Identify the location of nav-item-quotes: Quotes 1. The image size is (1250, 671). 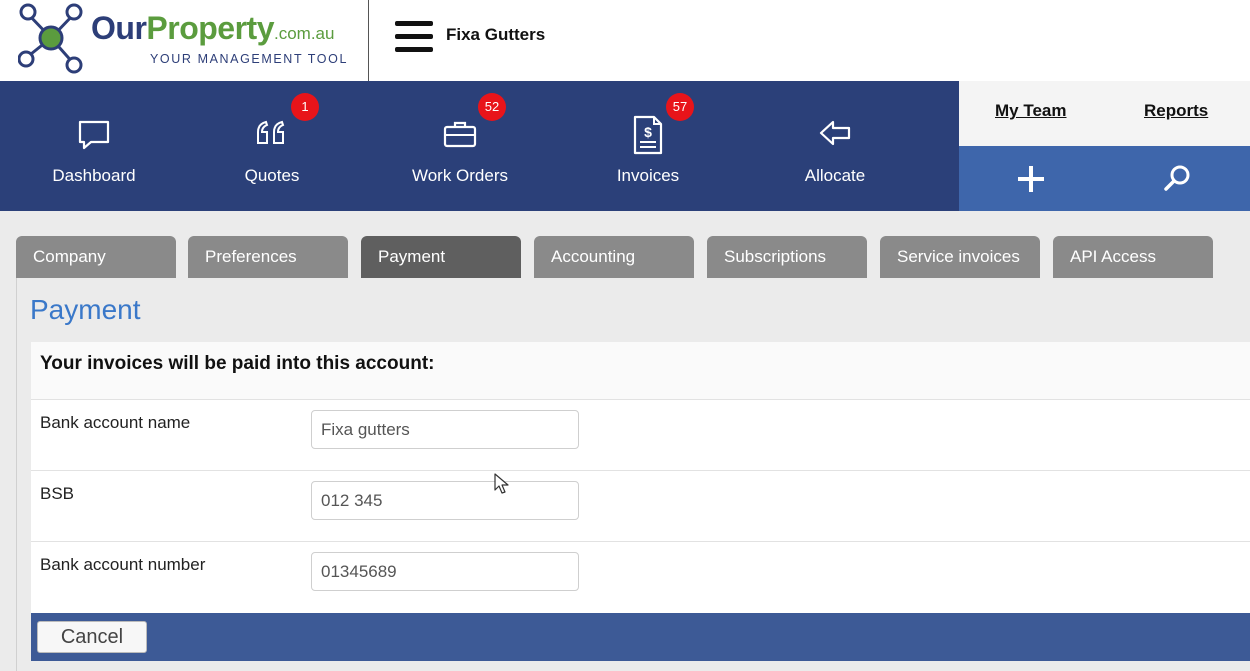
(272, 146).